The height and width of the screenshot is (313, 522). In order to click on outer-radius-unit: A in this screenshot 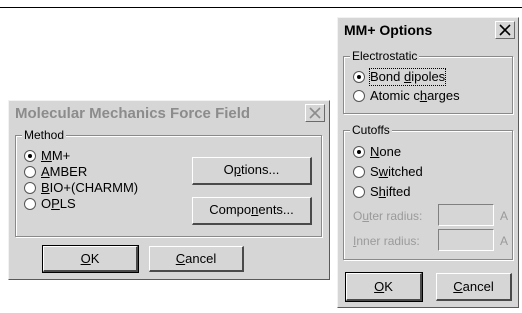, I will do `click(504, 216)`.